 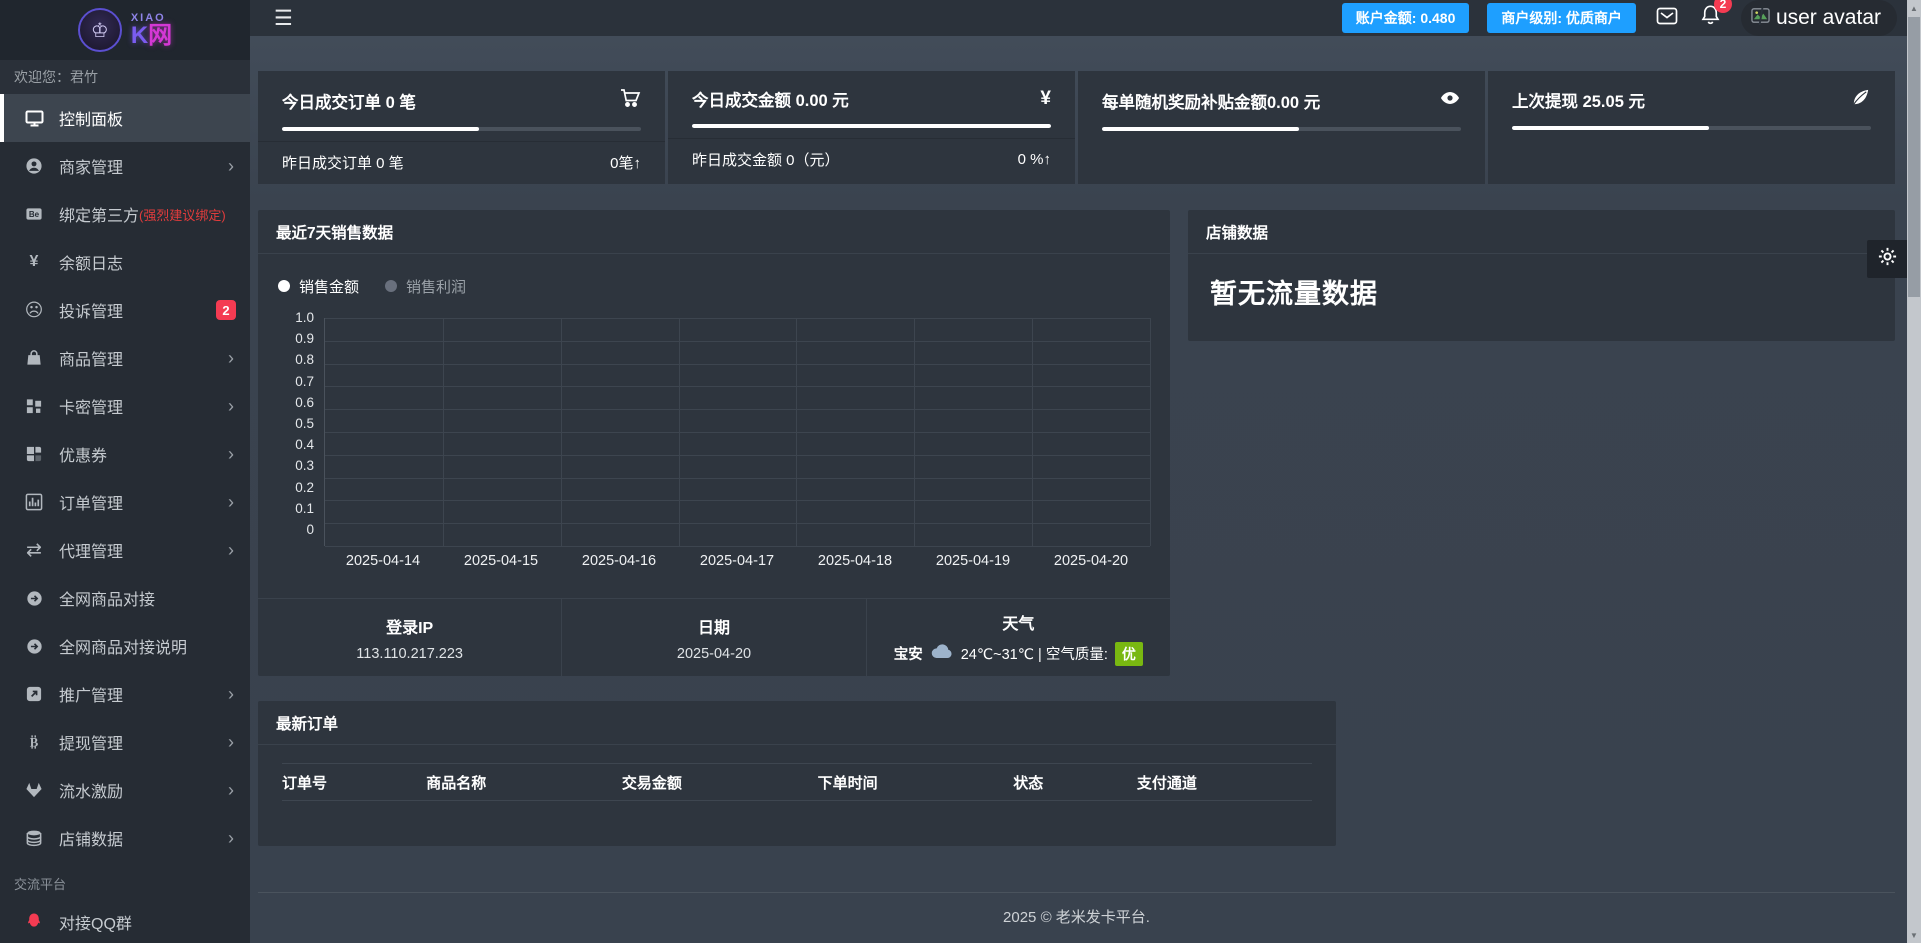 What do you see at coordinates (99, 216) in the screenshot?
I see `sidebar-item-label: 绑定第三方` at bounding box center [99, 216].